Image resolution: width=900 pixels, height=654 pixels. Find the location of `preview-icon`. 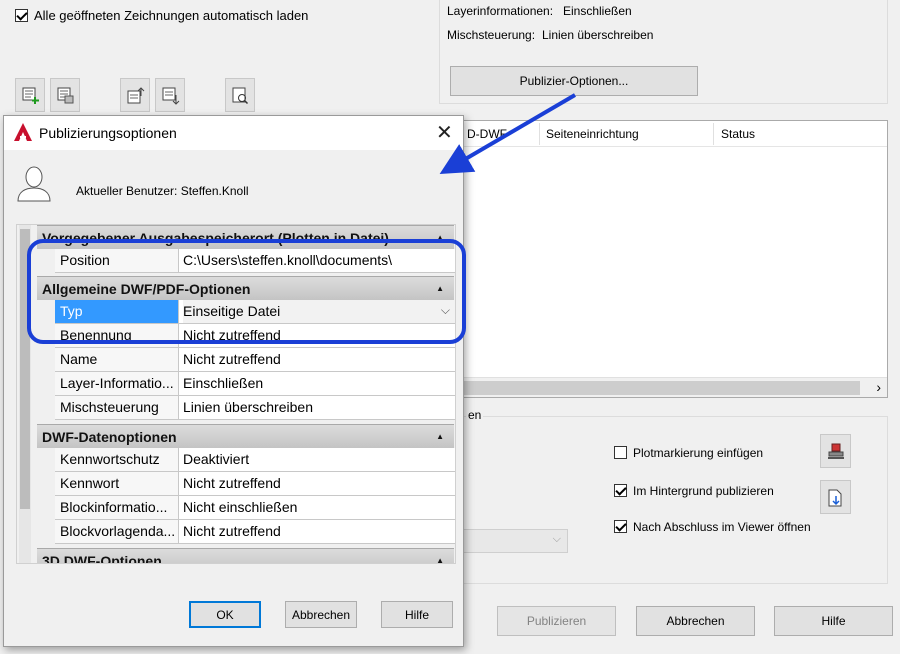

preview-icon is located at coordinates (240, 96).